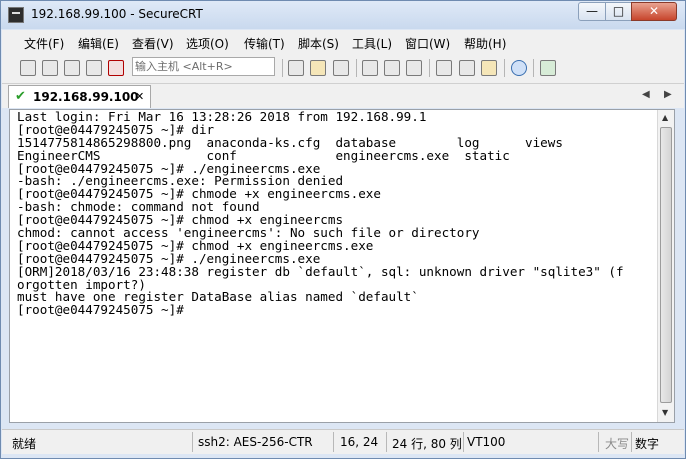 The width and height of the screenshot is (686, 459). What do you see at coordinates (592, 11) in the screenshot?
I see `minimize-button: —` at bounding box center [592, 11].